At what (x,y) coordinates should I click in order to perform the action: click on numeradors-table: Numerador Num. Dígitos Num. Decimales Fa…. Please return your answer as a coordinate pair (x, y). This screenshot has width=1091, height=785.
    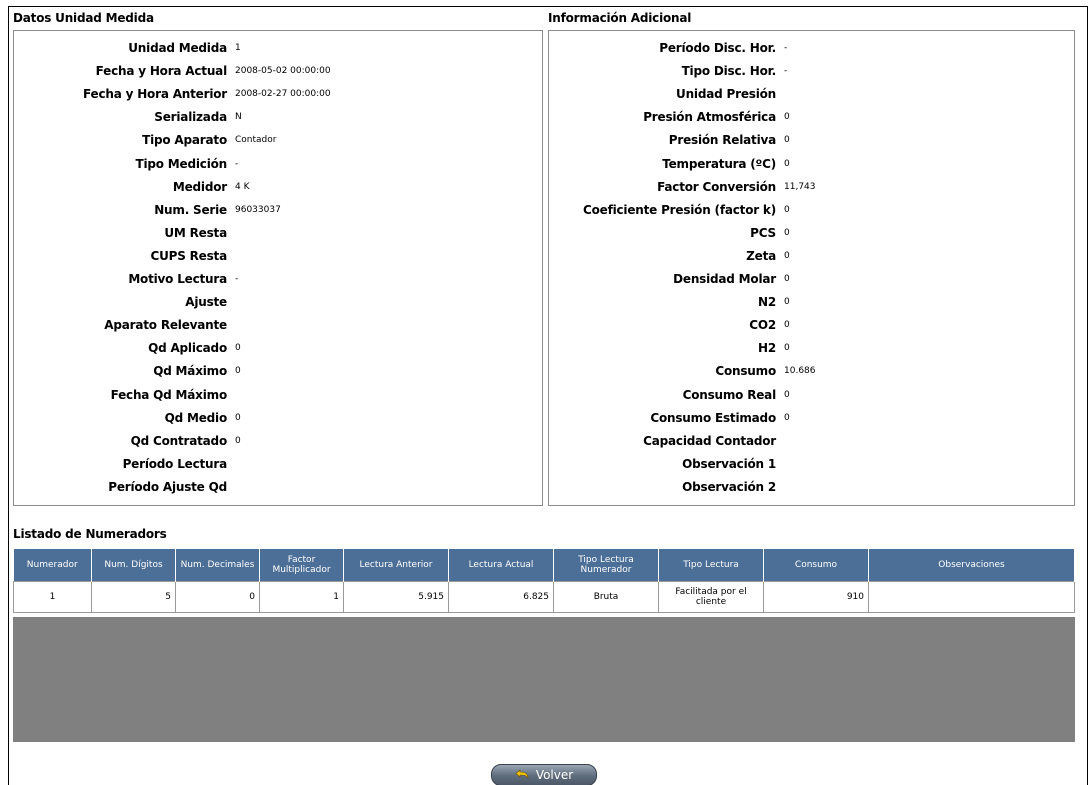
    Looking at the image, I should click on (544, 581).